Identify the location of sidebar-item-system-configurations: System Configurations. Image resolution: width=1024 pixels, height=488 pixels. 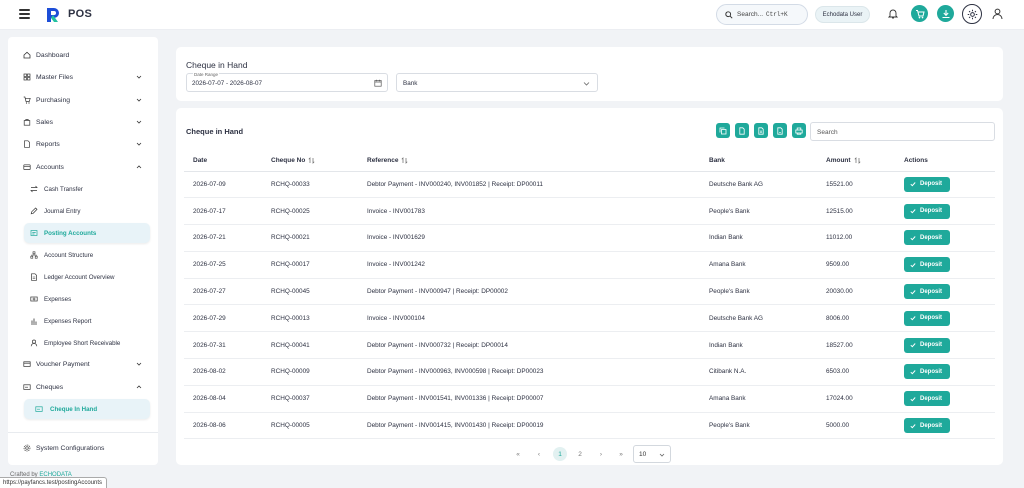
(83, 448).